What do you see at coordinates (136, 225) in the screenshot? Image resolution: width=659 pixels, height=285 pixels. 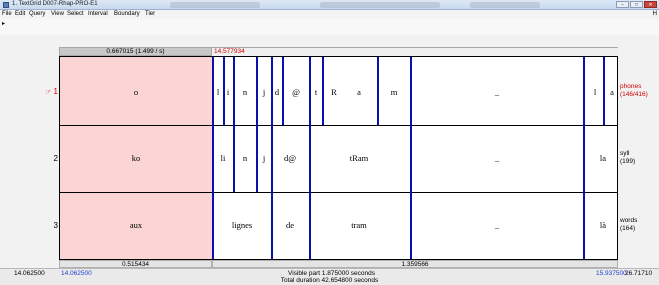 I see `interval-label: aux` at bounding box center [136, 225].